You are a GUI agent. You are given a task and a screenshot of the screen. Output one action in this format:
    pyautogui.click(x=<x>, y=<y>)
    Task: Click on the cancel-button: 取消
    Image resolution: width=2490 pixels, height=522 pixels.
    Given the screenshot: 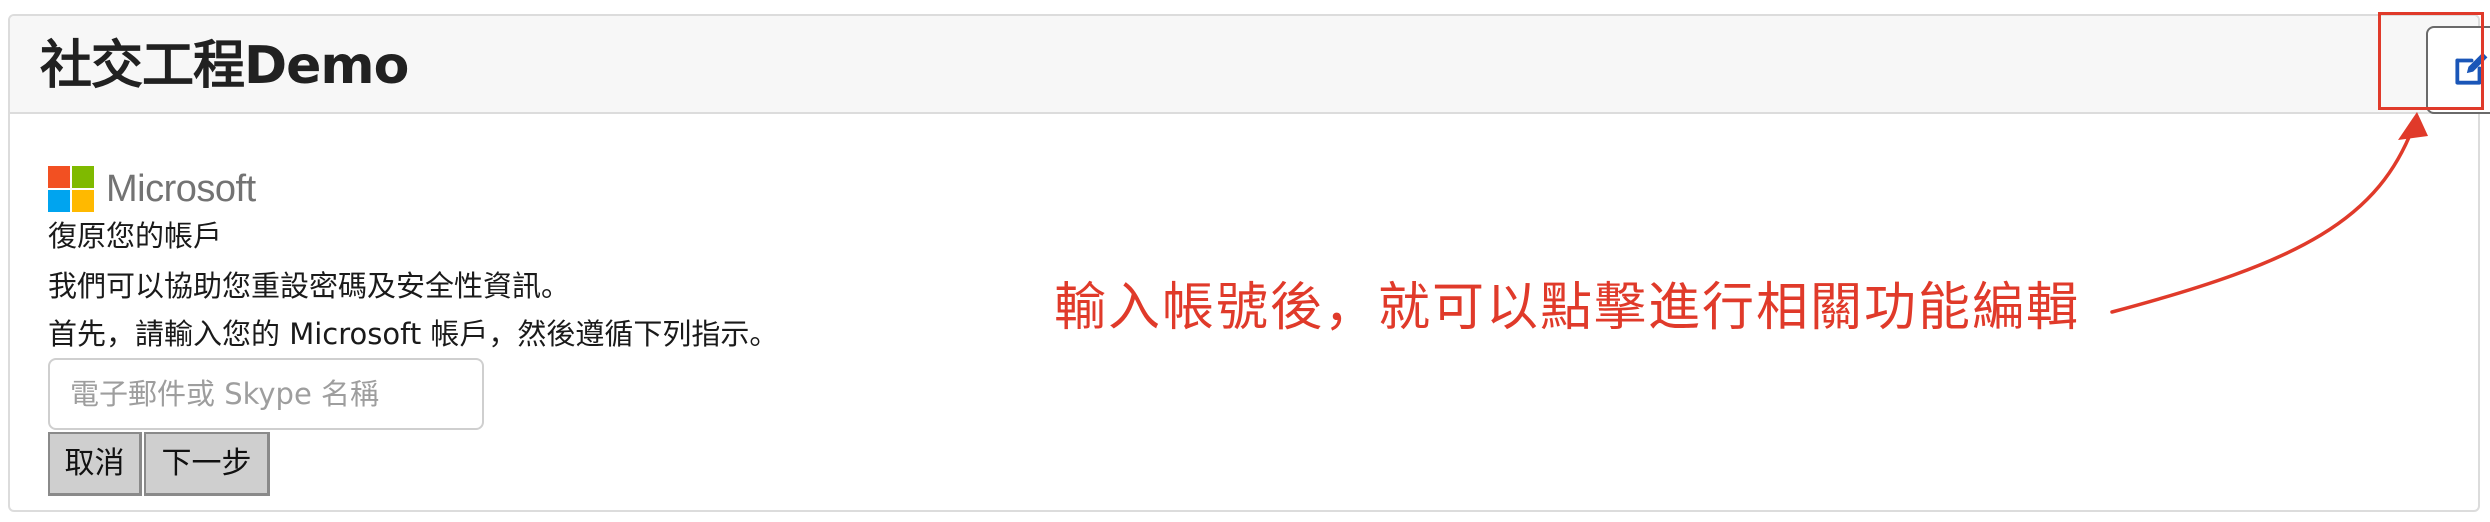 What is the action you would take?
    pyautogui.click(x=95, y=464)
    